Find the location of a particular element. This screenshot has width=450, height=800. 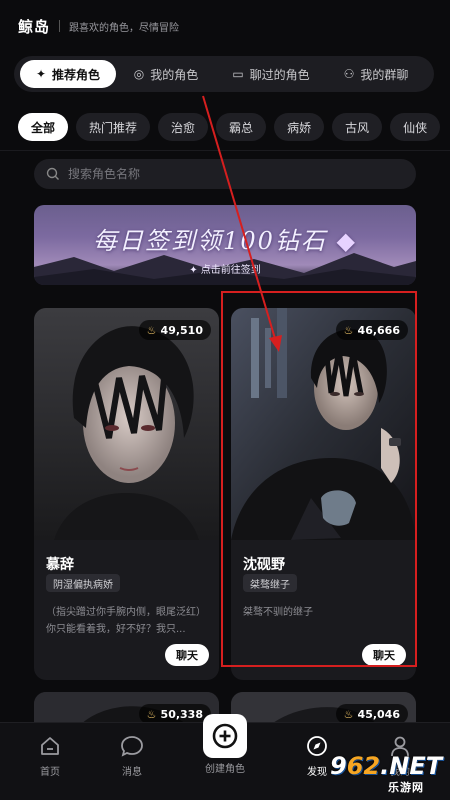

popularity-badge: ♨ 50,338 is located at coordinates (174, 714).